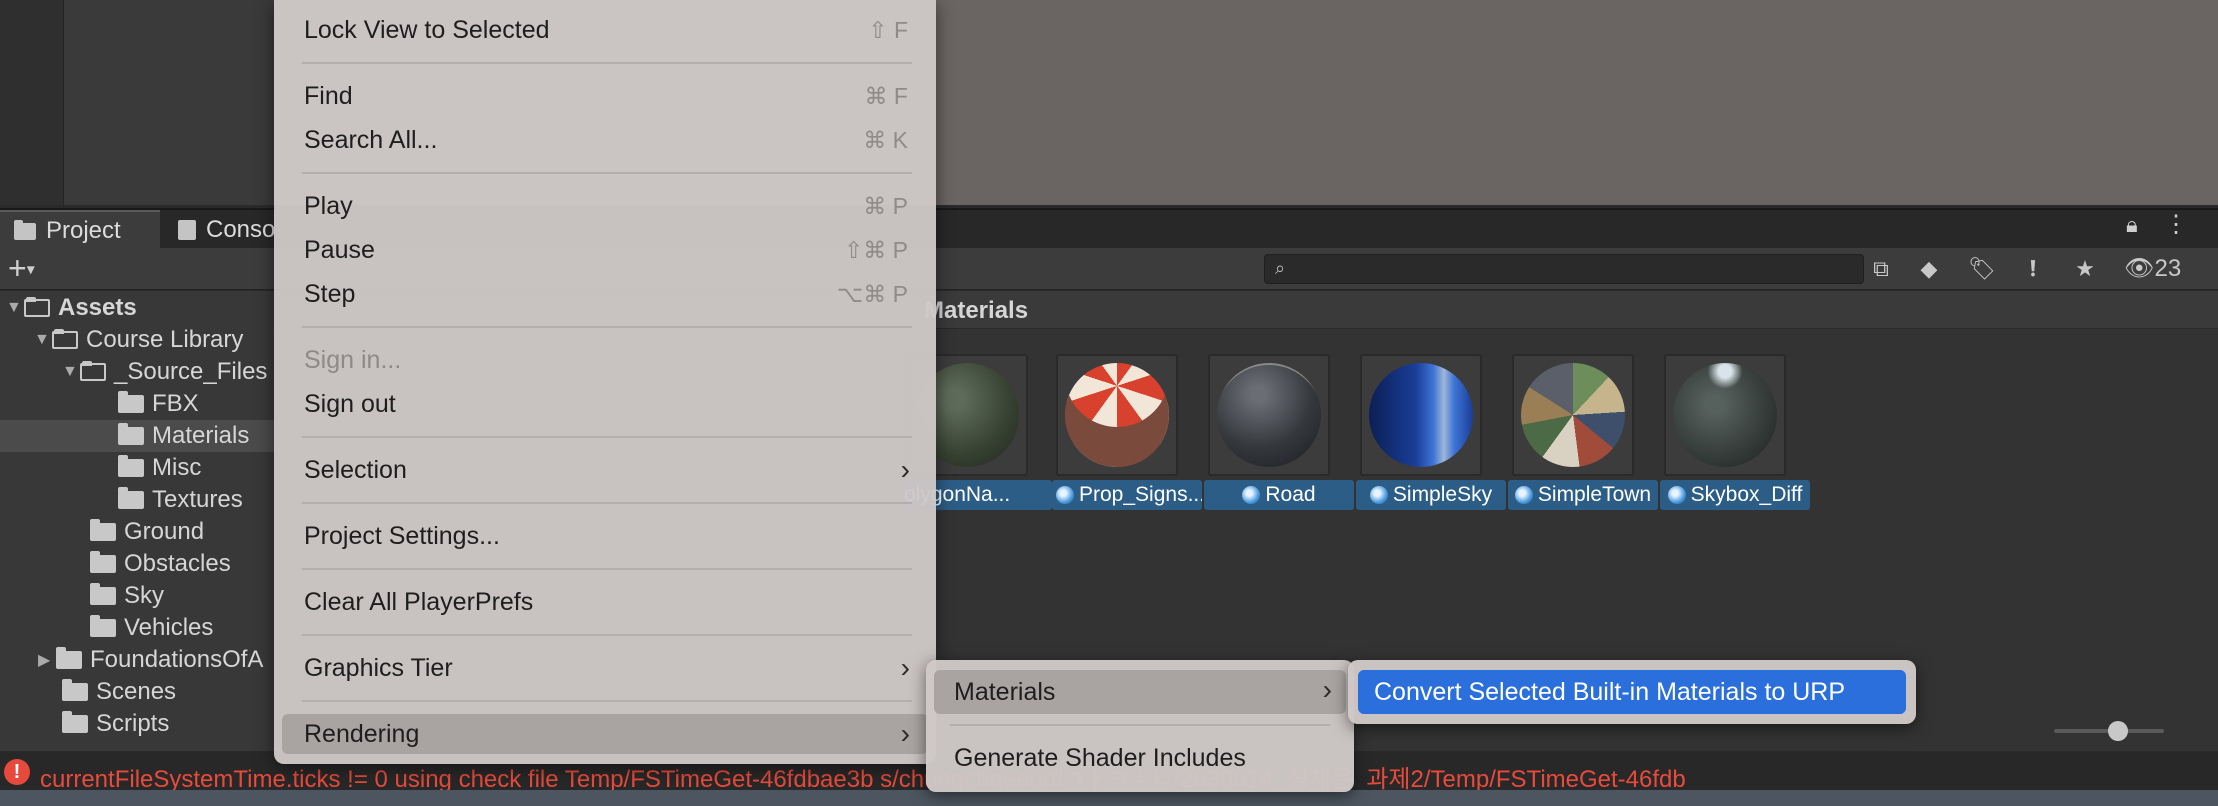  I want to click on tree-item-fbx: FBX, so click(137, 404).